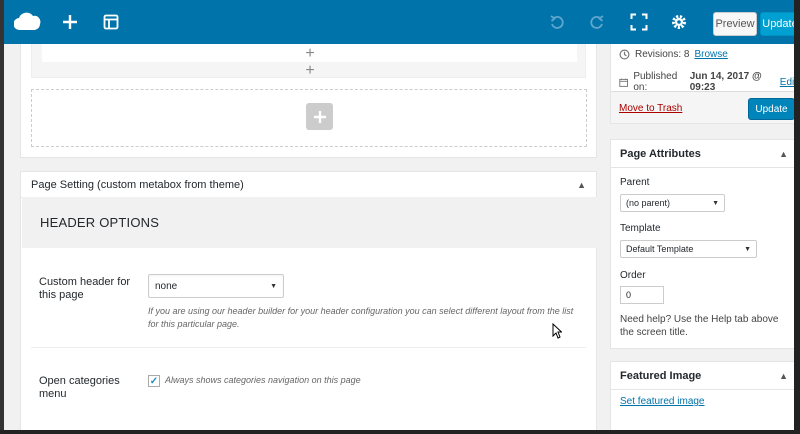 The height and width of the screenshot is (434, 800). Describe the element at coordinates (642, 295) in the screenshot. I see `order-input: 0` at that location.